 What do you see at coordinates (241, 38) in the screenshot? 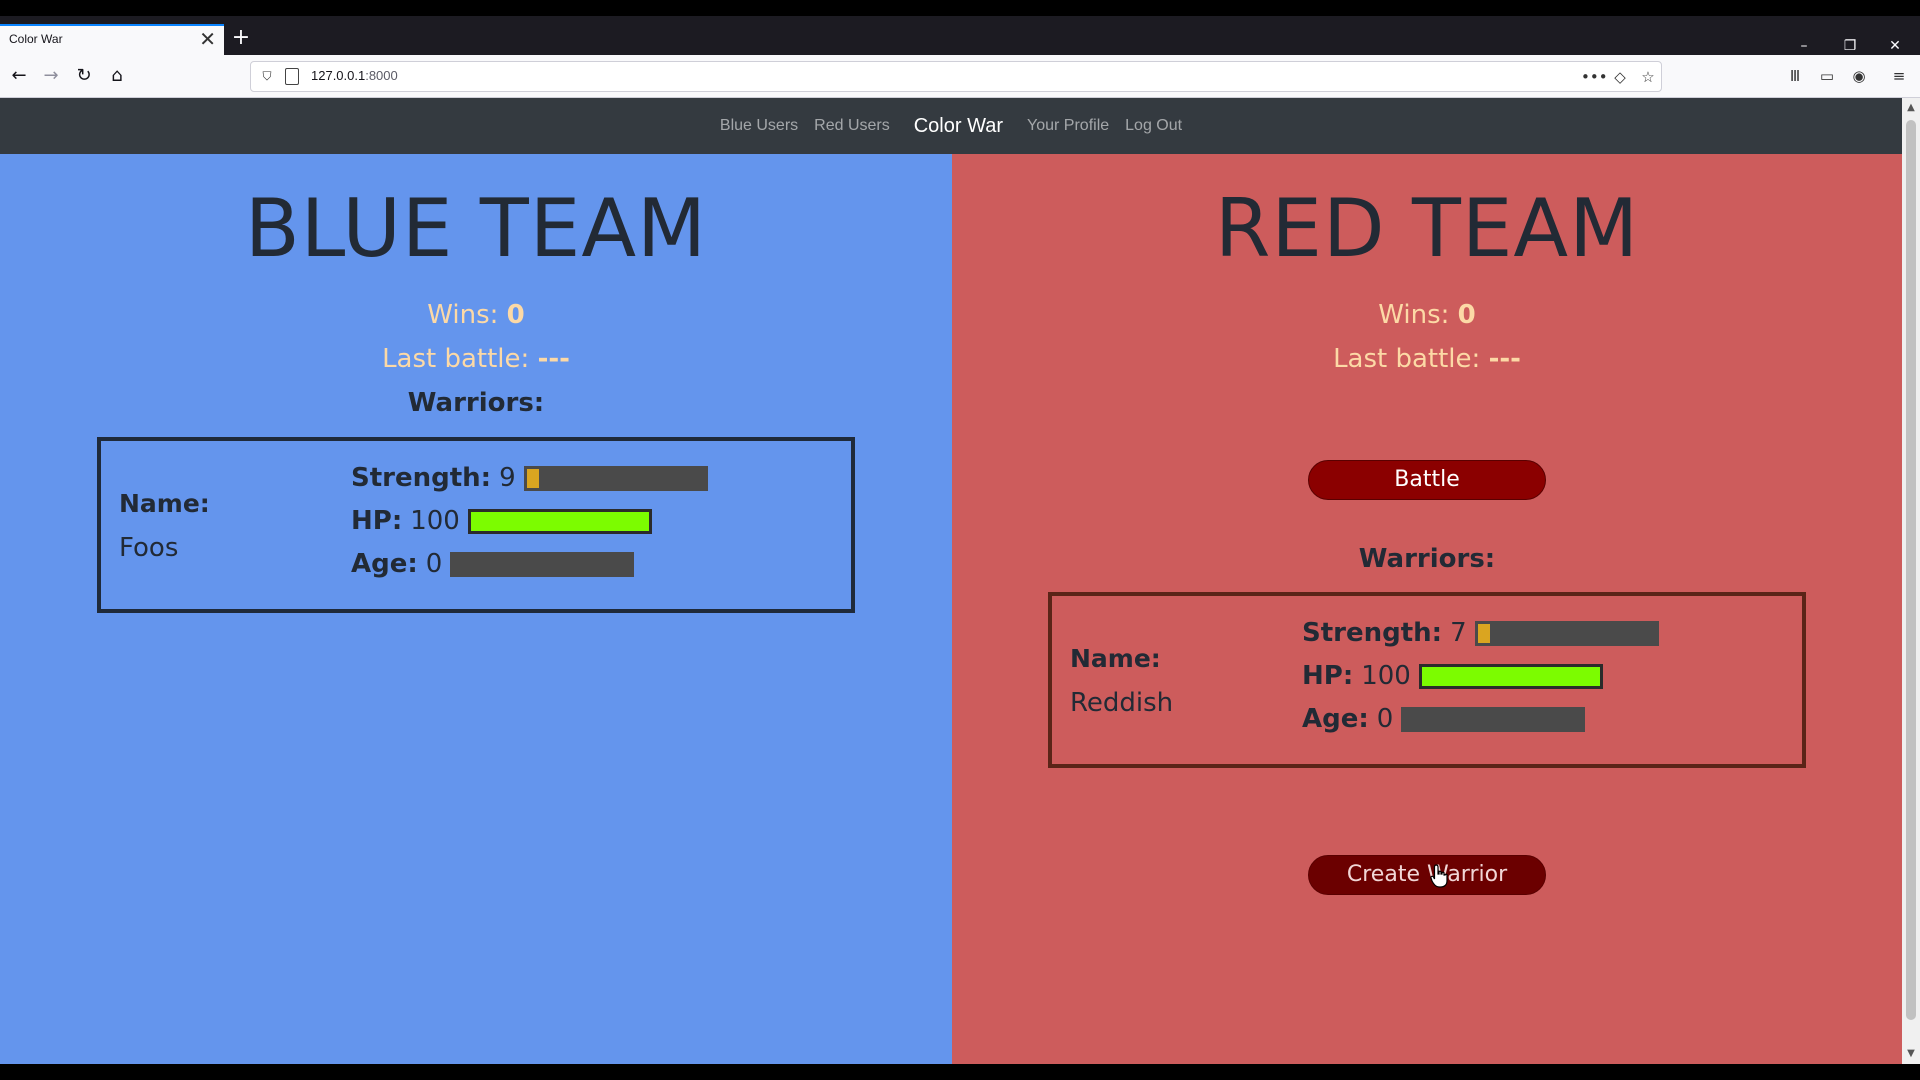
I see `new-tab-button: +` at bounding box center [241, 38].